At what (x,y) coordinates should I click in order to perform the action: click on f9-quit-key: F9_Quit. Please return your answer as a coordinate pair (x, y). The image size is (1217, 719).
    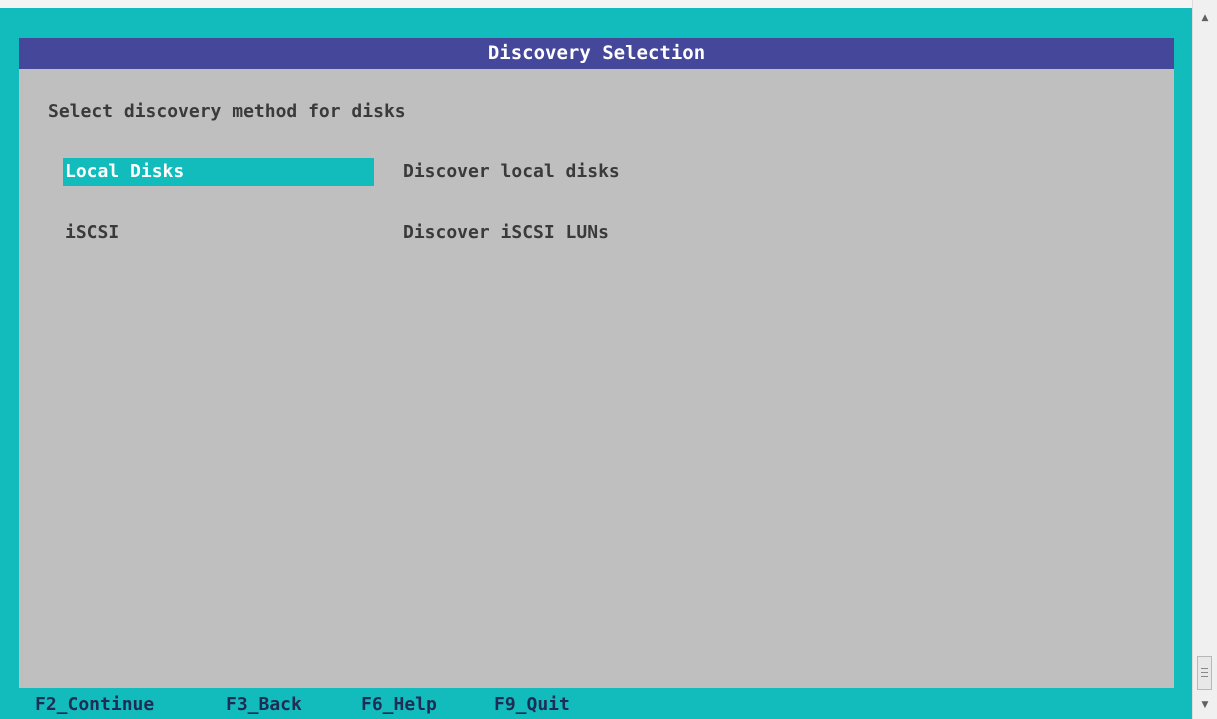
    Looking at the image, I should click on (532, 704).